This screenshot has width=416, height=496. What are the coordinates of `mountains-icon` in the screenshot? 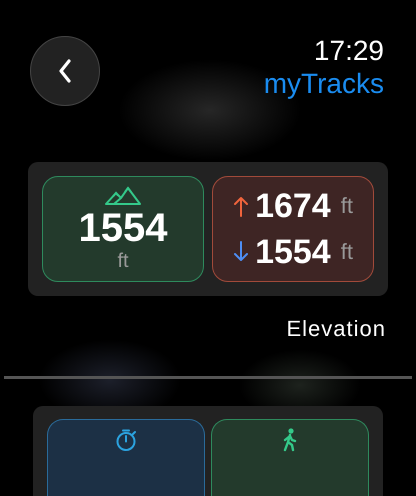 It's located at (123, 196).